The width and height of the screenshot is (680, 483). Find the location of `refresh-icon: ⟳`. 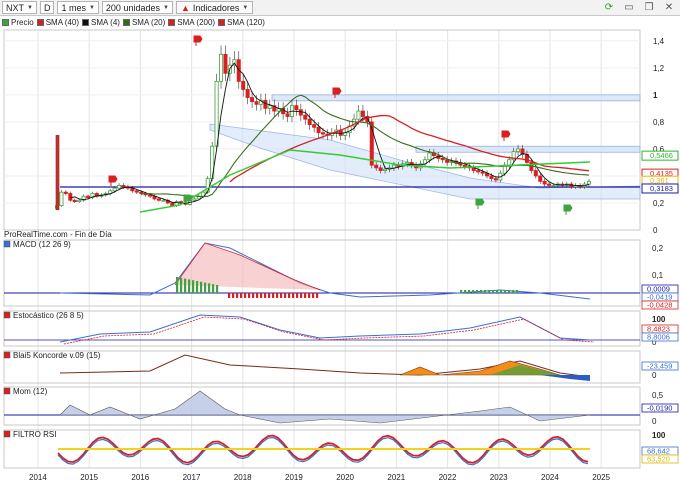

refresh-icon: ⟳ is located at coordinates (609, 7).